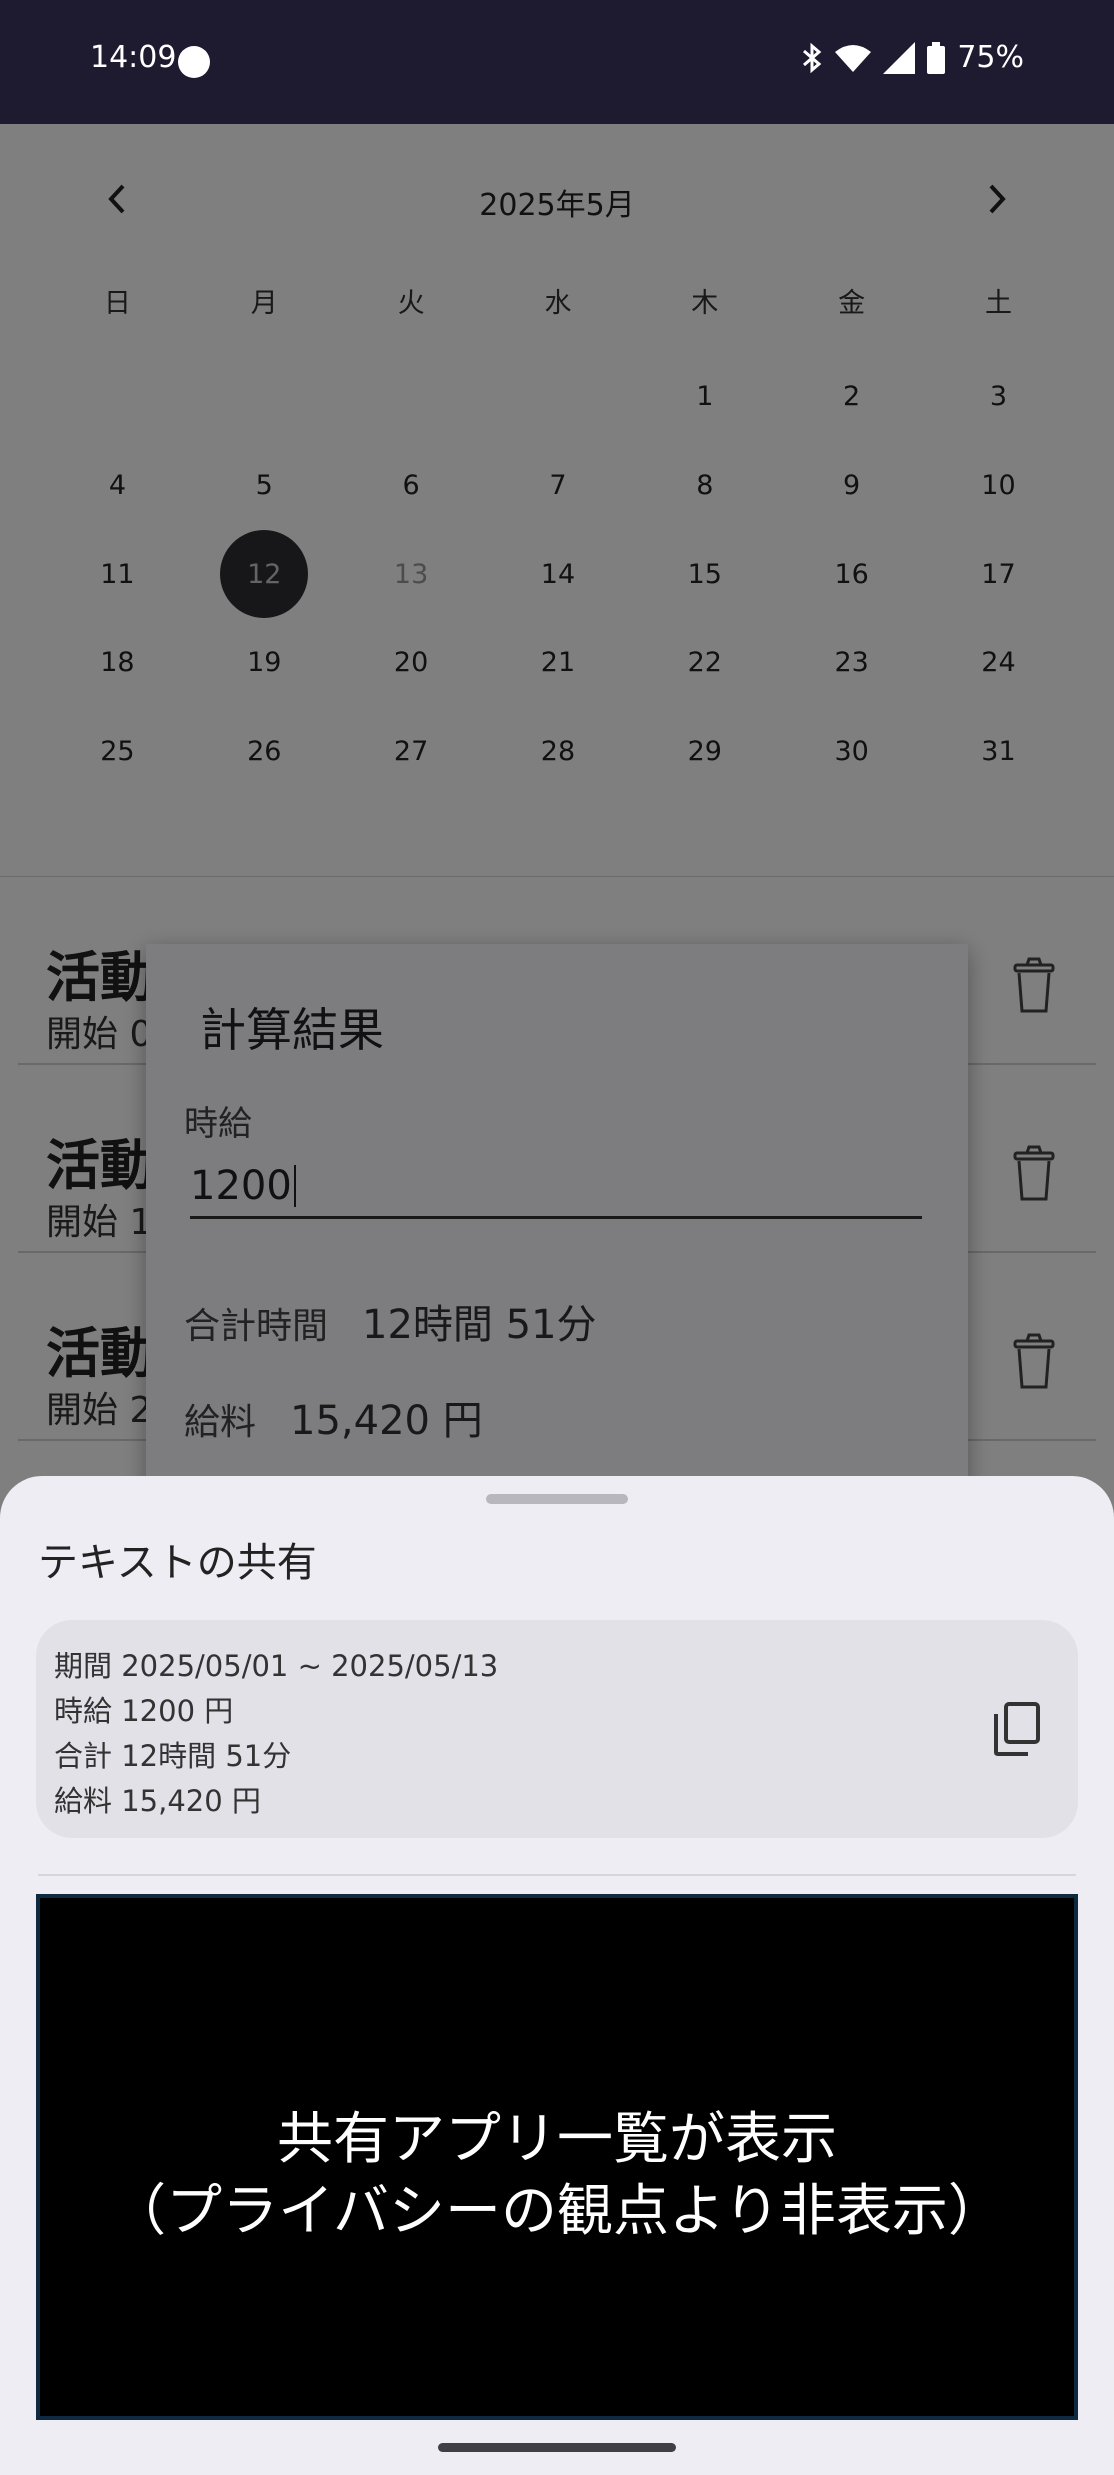  Describe the element at coordinates (557, 1875) in the screenshot. I see `divider` at that location.